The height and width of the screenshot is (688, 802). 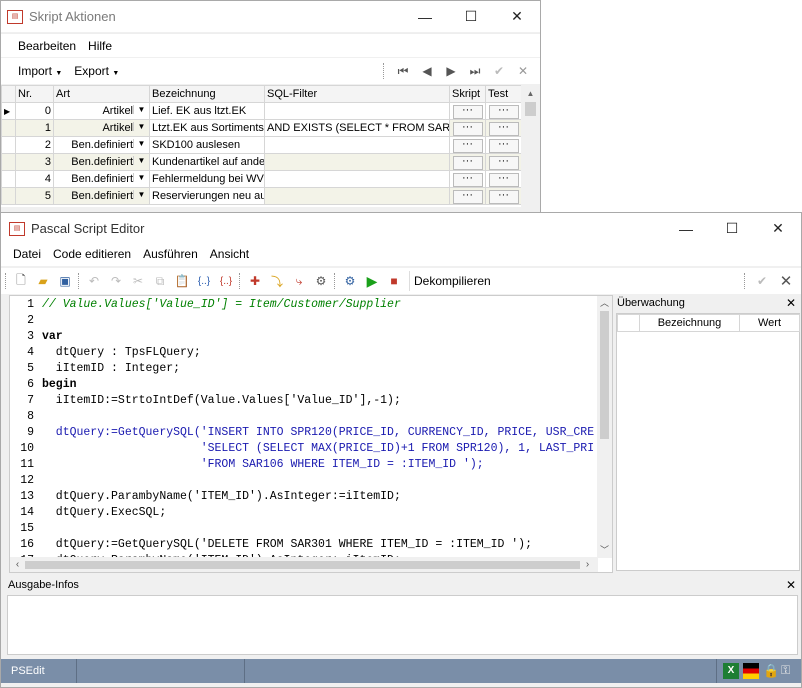 I want to click on cell-bezeichnung: Lief. EK aus ltzt.EK, so click(x=207, y=111).